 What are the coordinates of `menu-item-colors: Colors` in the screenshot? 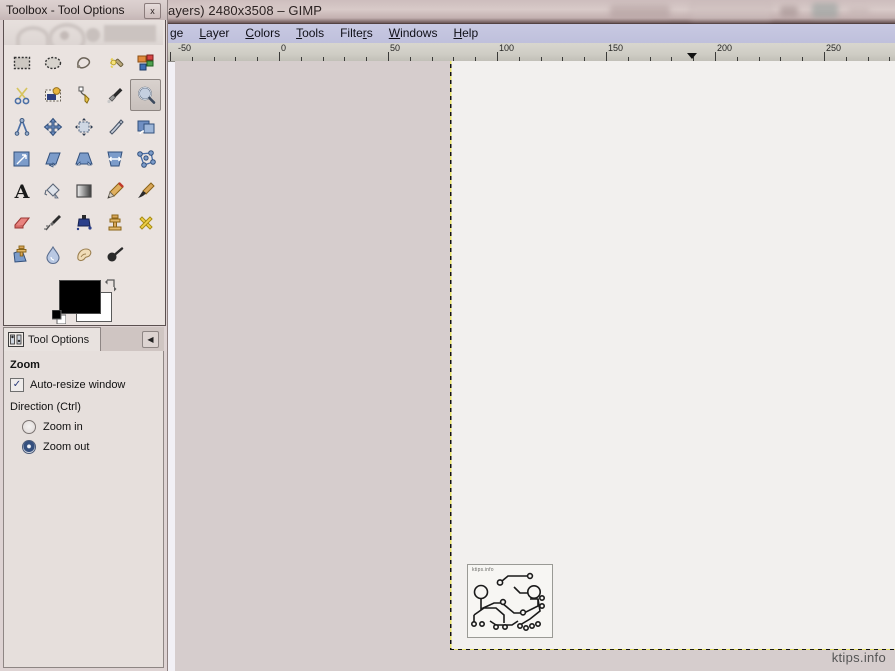 It's located at (262, 33).